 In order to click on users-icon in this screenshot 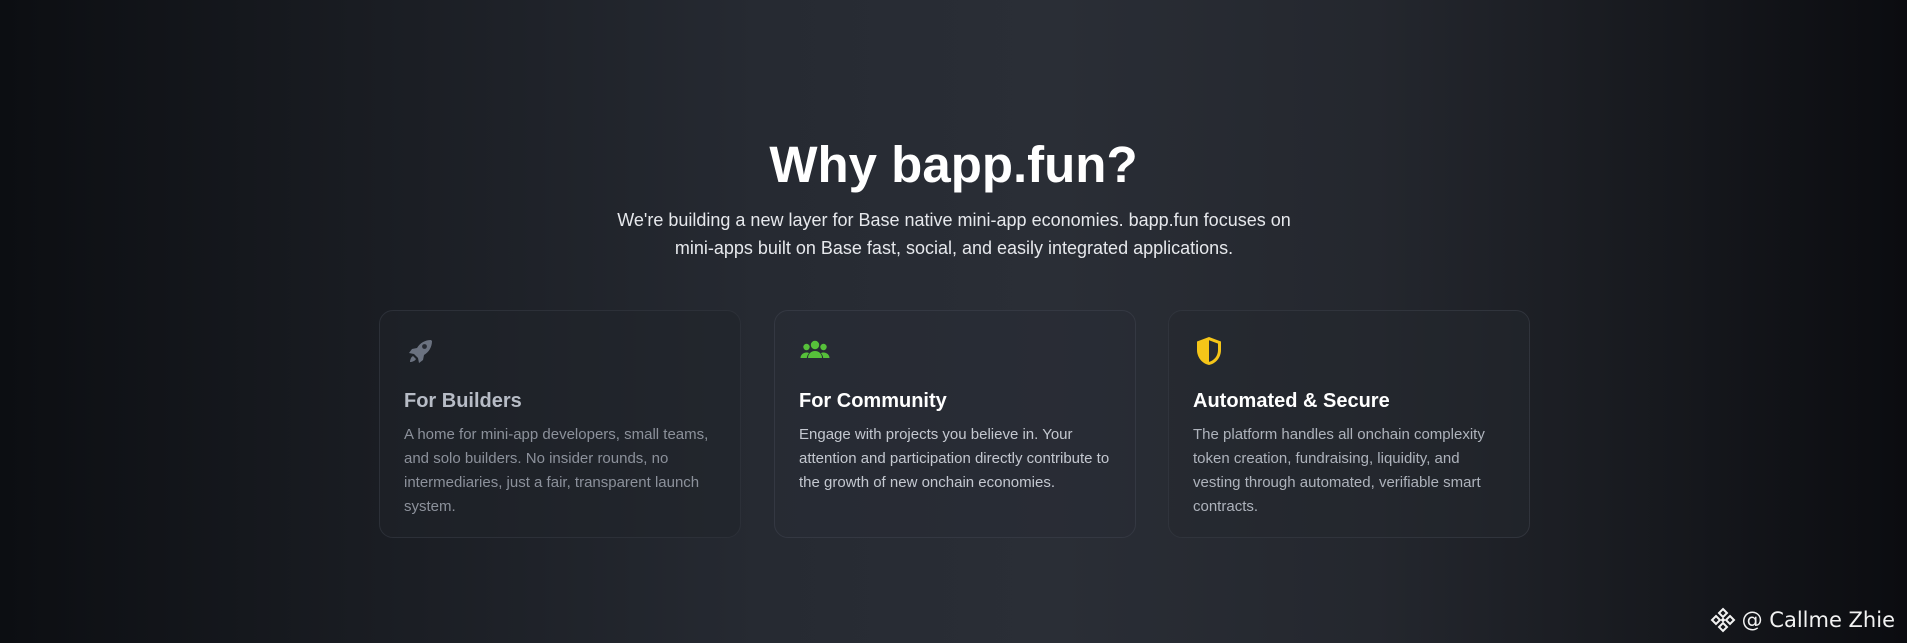, I will do `click(815, 349)`.